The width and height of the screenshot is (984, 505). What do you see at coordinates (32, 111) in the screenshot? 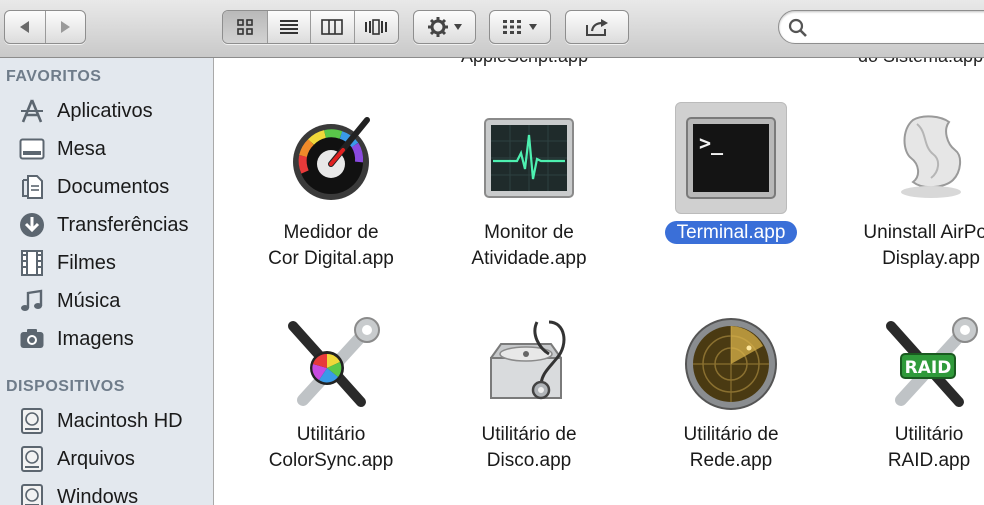
I see `applications-icon` at bounding box center [32, 111].